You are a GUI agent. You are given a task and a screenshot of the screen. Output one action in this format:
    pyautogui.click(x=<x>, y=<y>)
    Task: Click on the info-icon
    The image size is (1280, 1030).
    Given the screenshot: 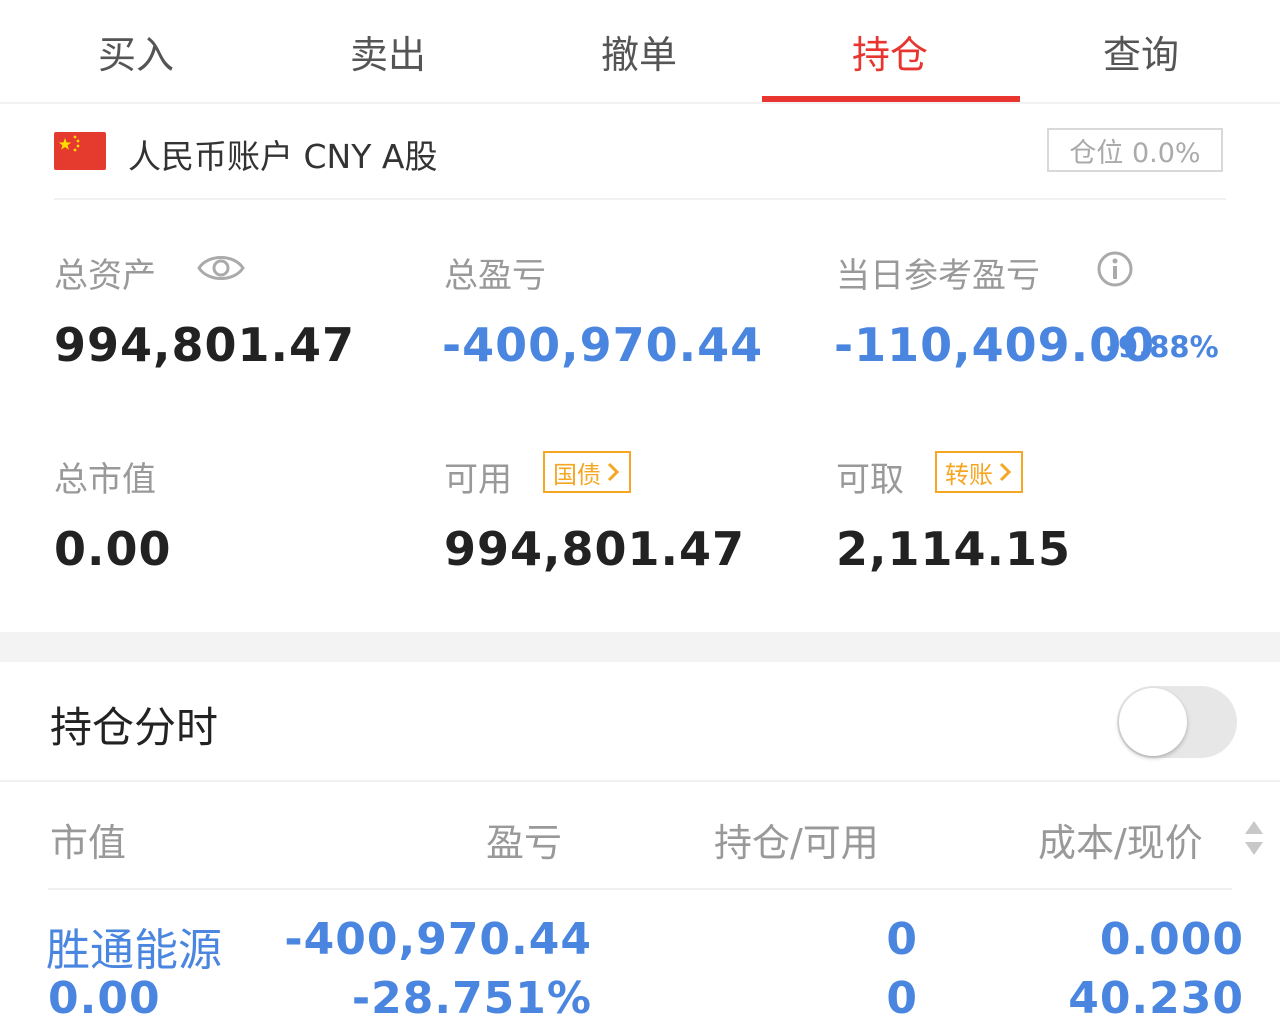 What is the action you would take?
    pyautogui.click(x=1115, y=269)
    